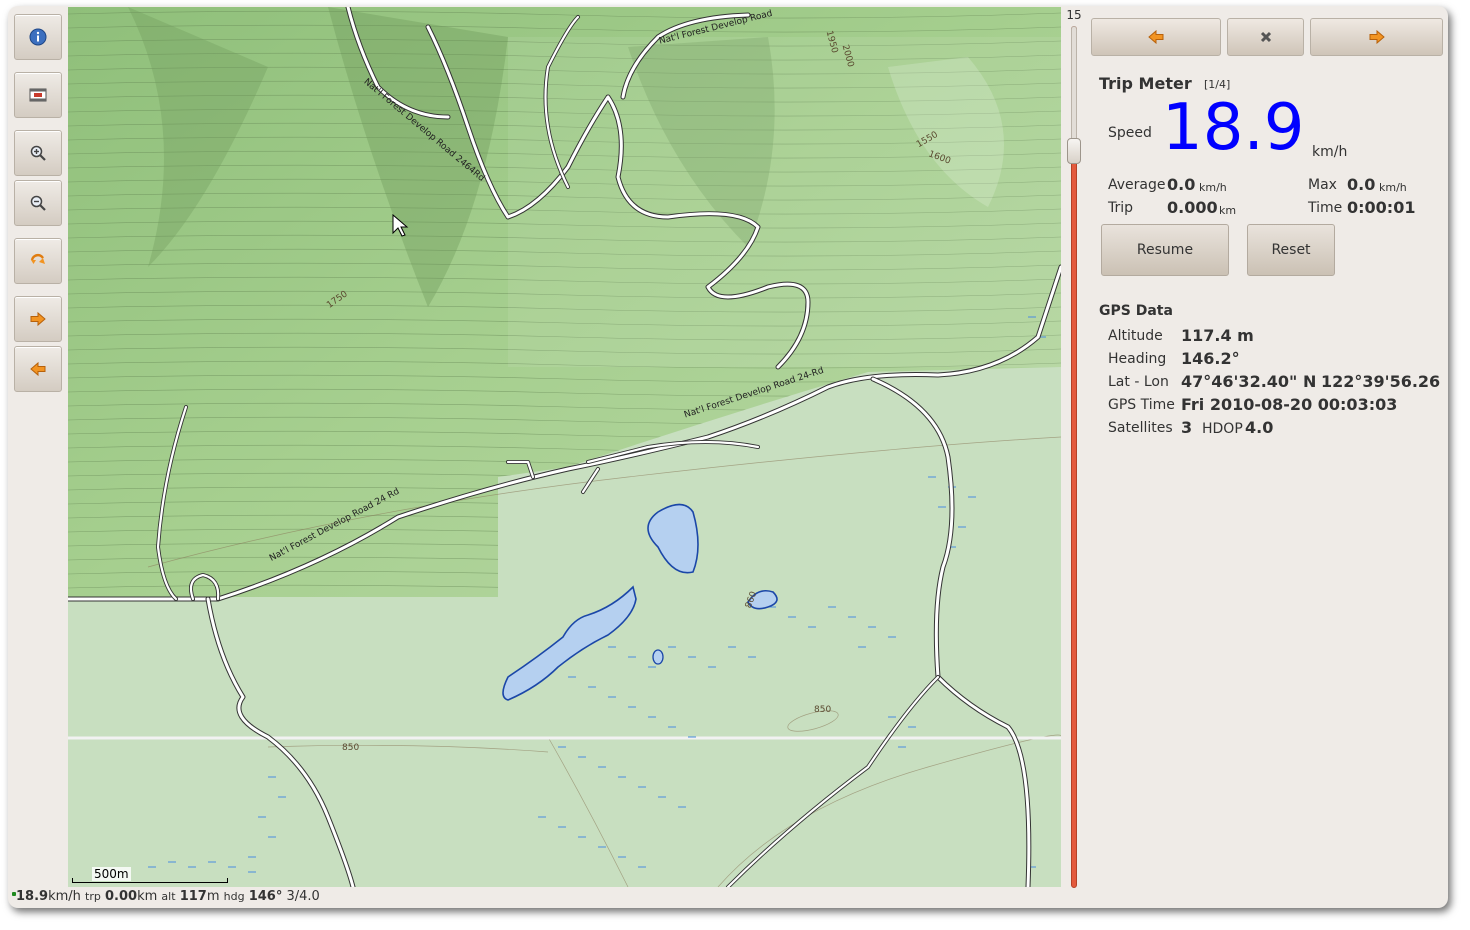  Describe the element at coordinates (1074, 448) in the screenshot. I see `zoom-slider: 15` at that location.